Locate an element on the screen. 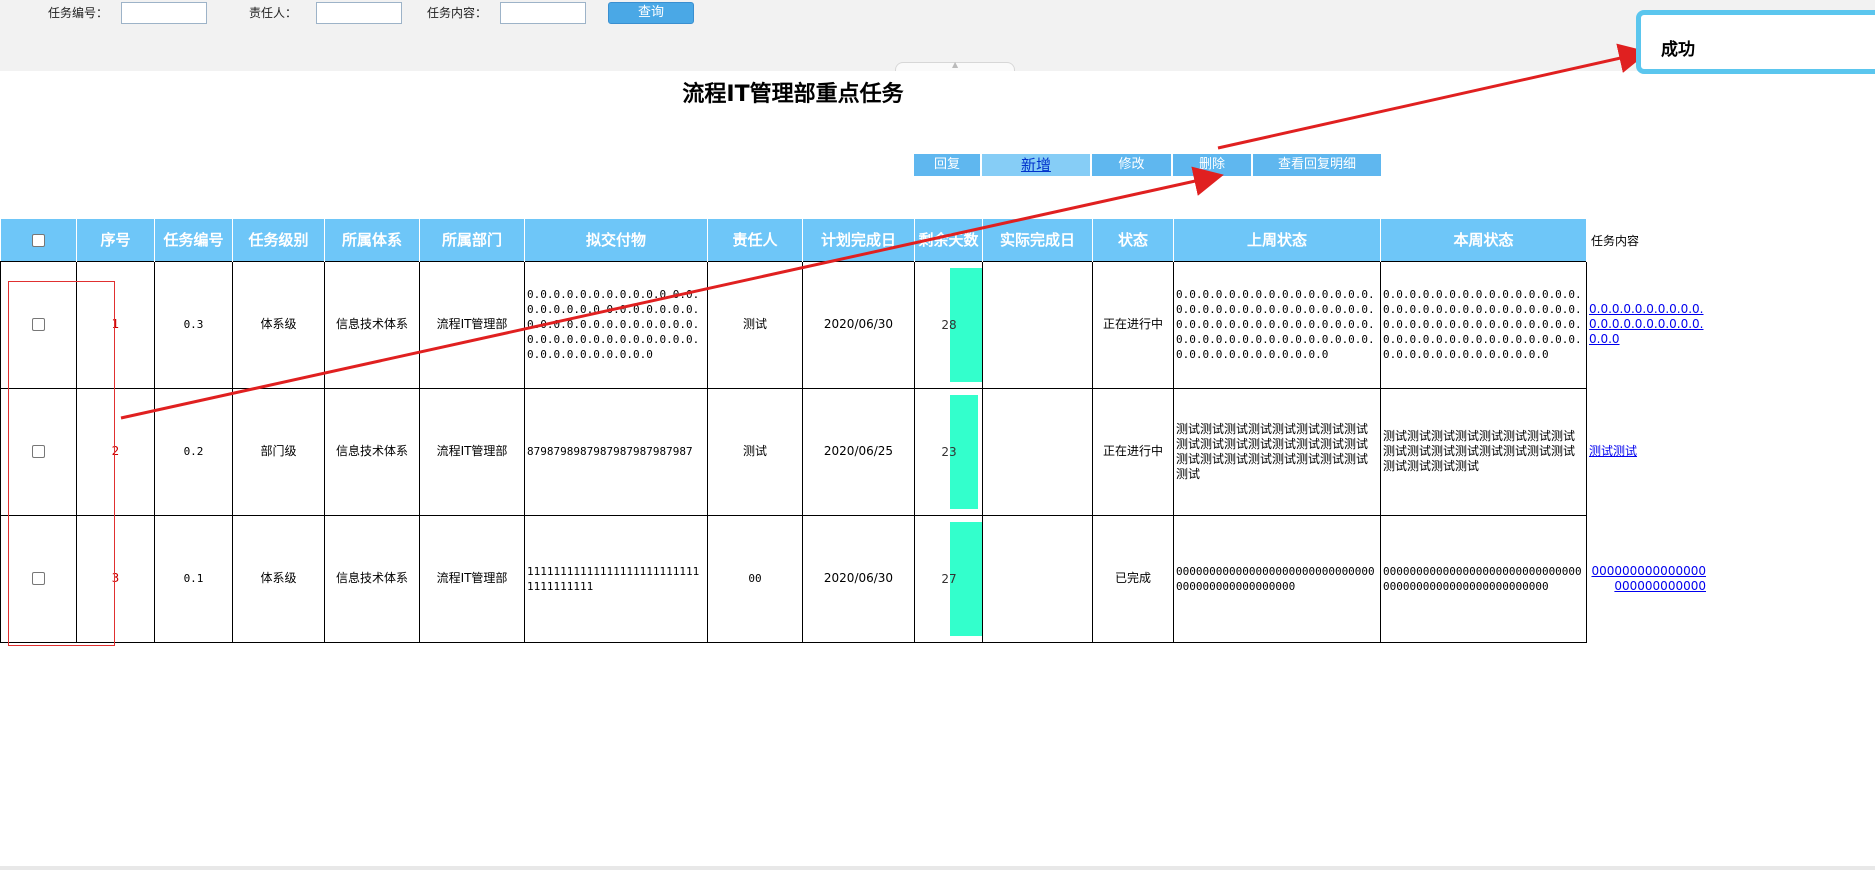 Image resolution: width=1875 pixels, height=870 pixels. col-remaining-days: 剩余天数 is located at coordinates (948, 240).